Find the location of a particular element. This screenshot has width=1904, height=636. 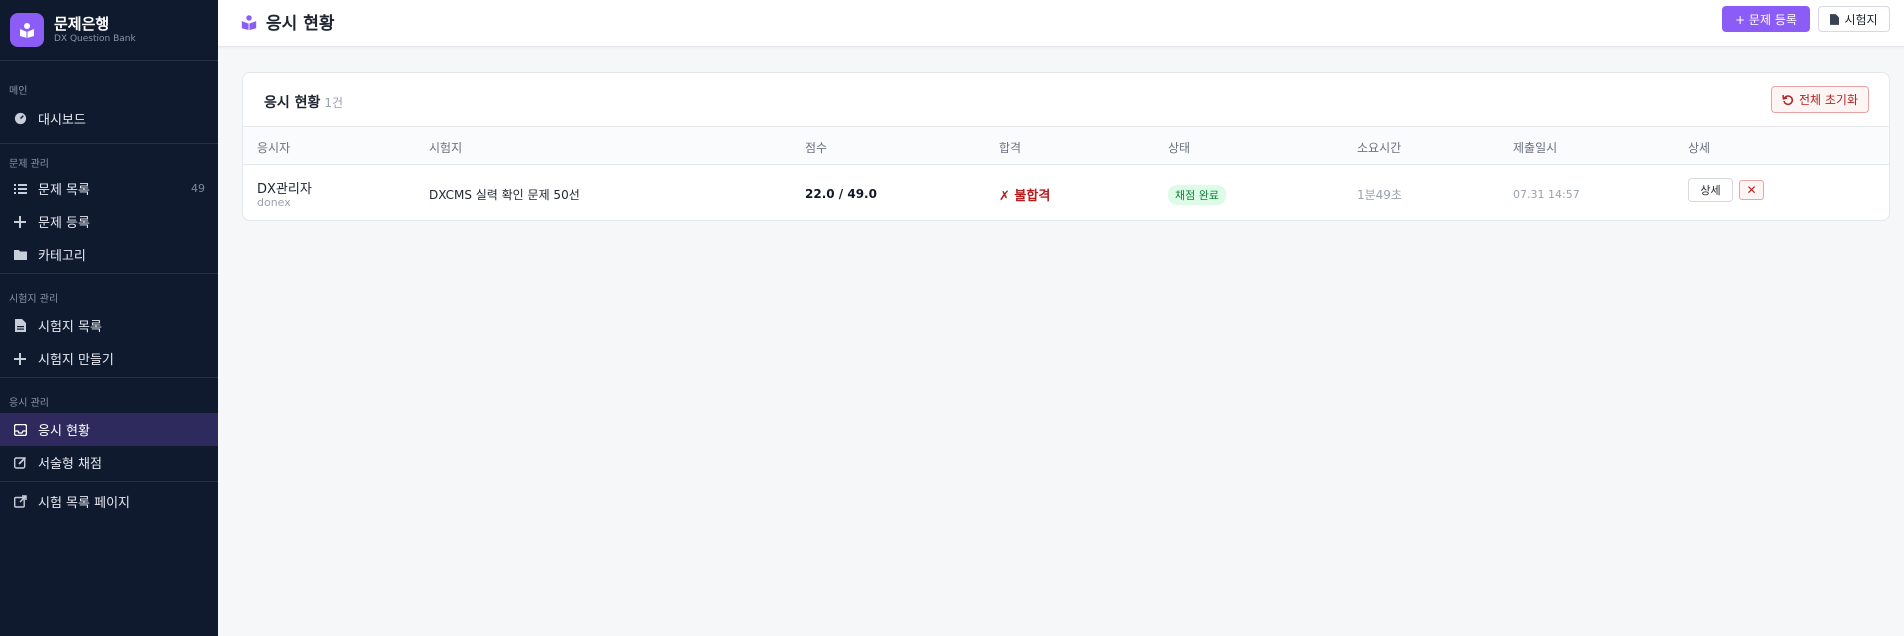

examinee-name: DX관리자 is located at coordinates (284, 189).